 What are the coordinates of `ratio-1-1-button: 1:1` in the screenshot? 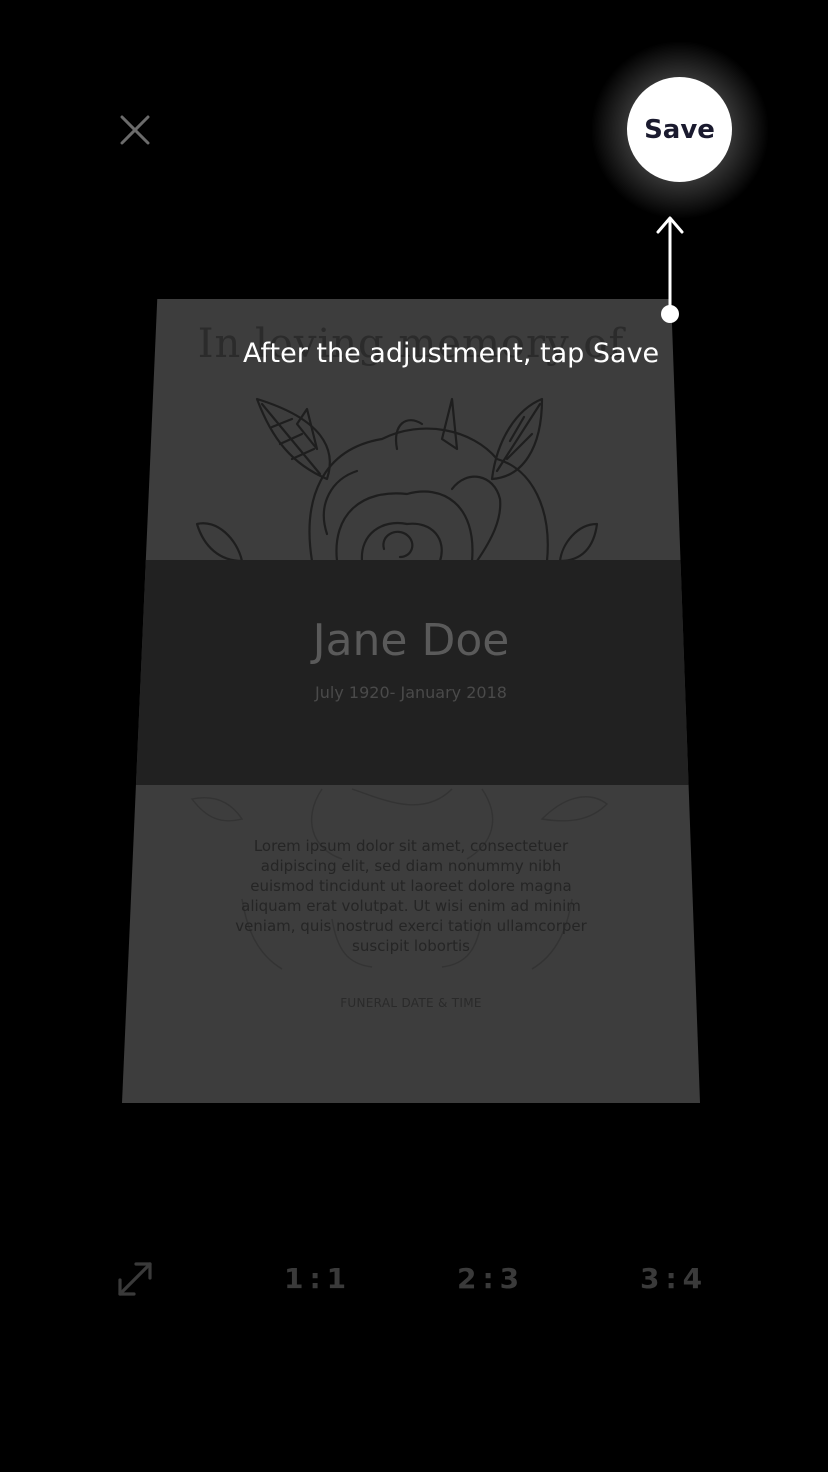 It's located at (318, 1278).